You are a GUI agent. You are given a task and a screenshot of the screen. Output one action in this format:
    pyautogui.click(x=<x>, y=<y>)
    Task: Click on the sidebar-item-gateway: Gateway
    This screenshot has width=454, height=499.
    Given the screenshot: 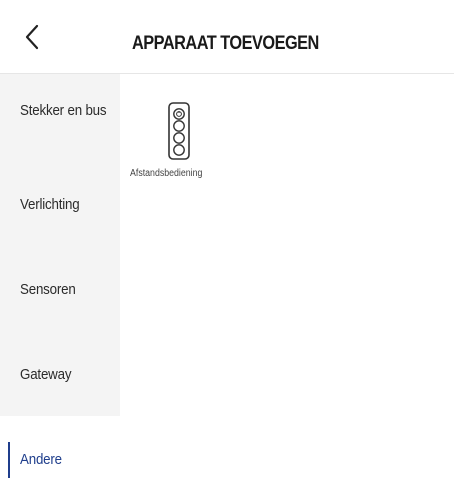 What is the action you would take?
    pyautogui.click(x=60, y=374)
    